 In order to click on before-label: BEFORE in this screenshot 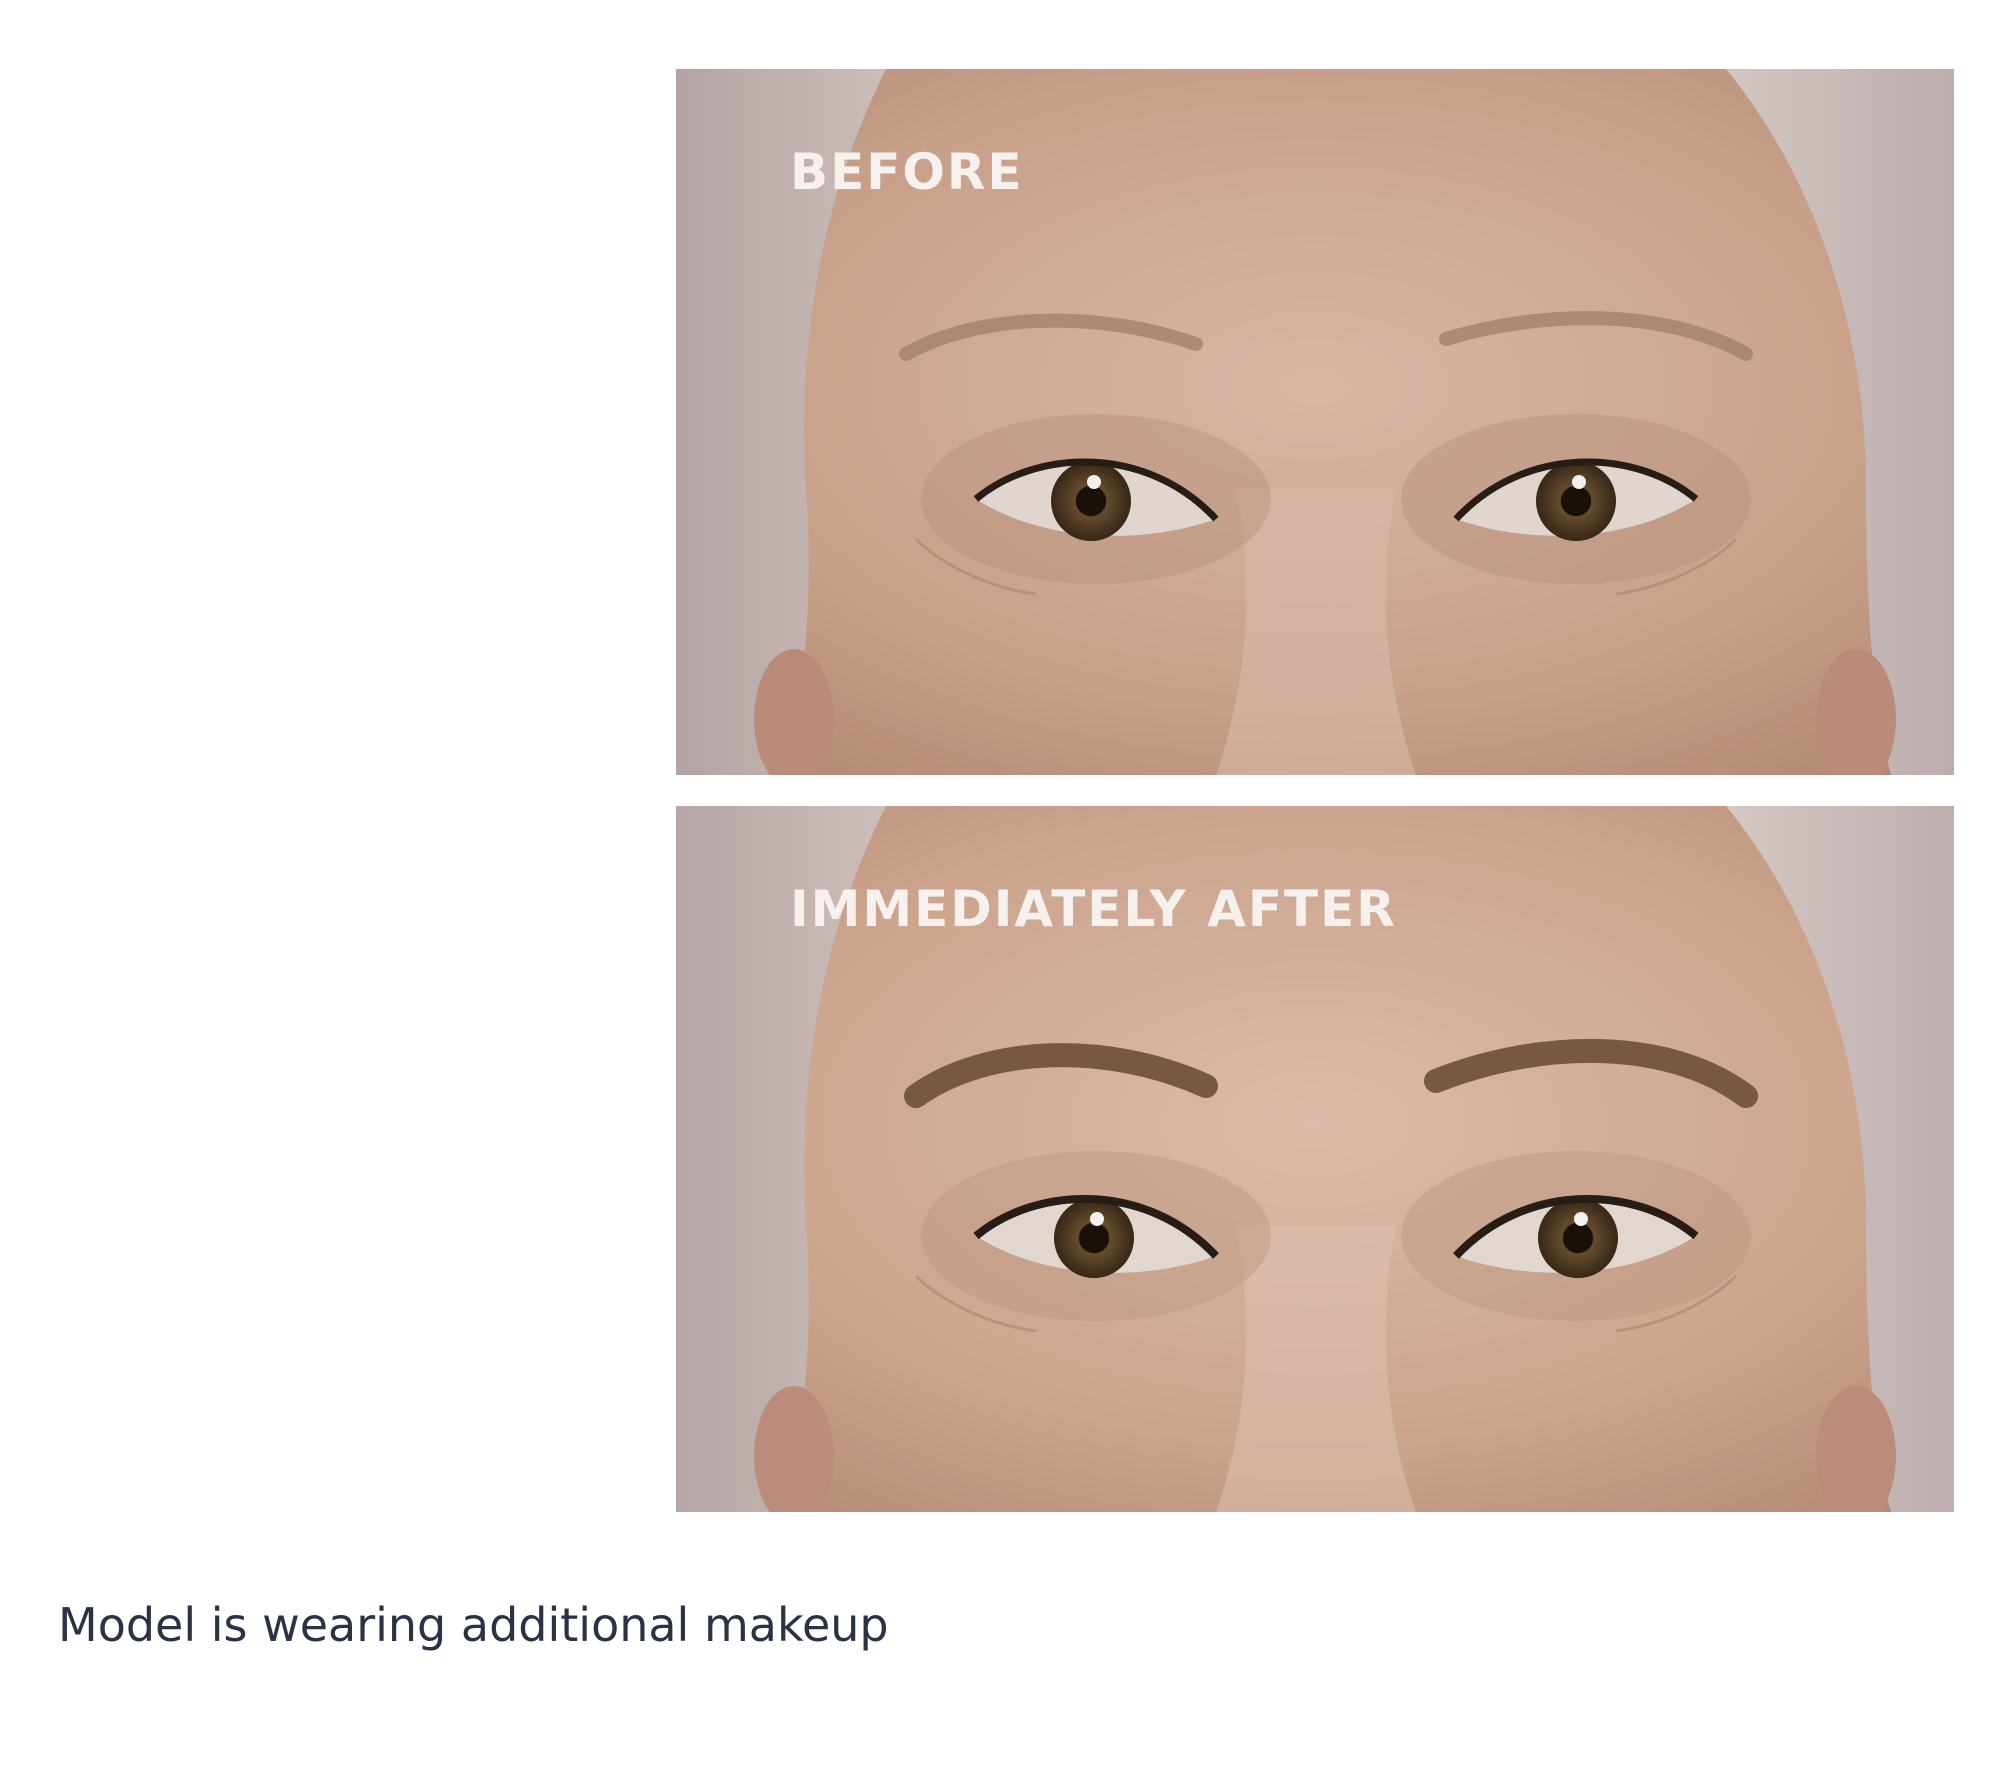, I will do `click(907, 172)`.